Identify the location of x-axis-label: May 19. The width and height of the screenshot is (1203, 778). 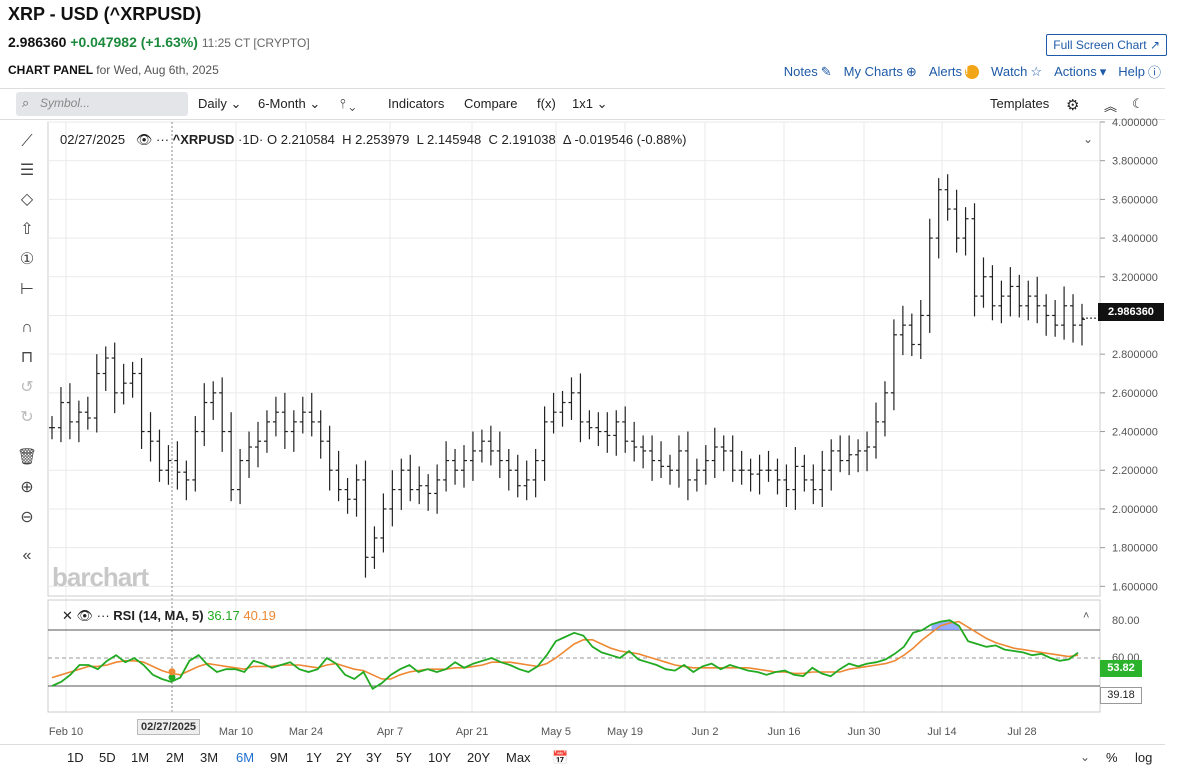
(625, 732).